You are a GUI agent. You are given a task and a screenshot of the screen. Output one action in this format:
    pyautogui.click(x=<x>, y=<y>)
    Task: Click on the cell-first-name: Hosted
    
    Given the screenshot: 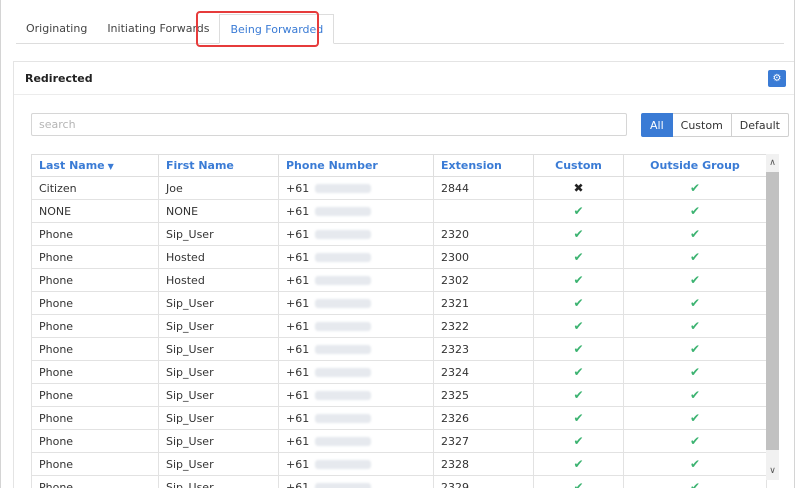 What is the action you would take?
    pyautogui.click(x=218, y=280)
    